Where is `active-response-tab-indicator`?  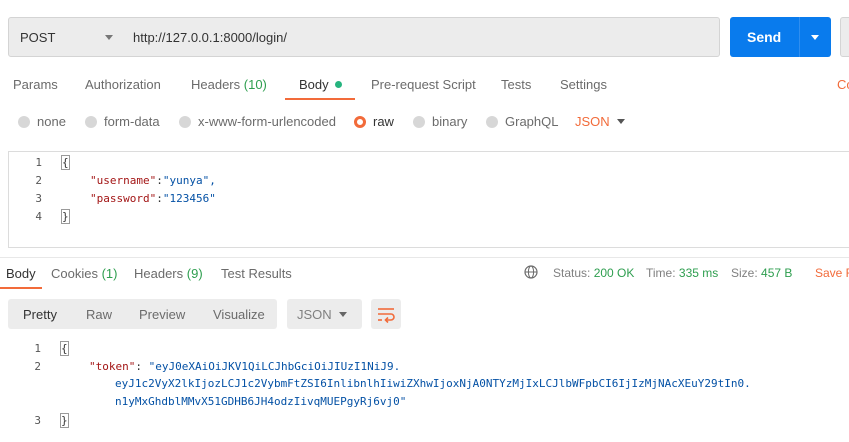 active-response-tab-indicator is located at coordinates (21, 288).